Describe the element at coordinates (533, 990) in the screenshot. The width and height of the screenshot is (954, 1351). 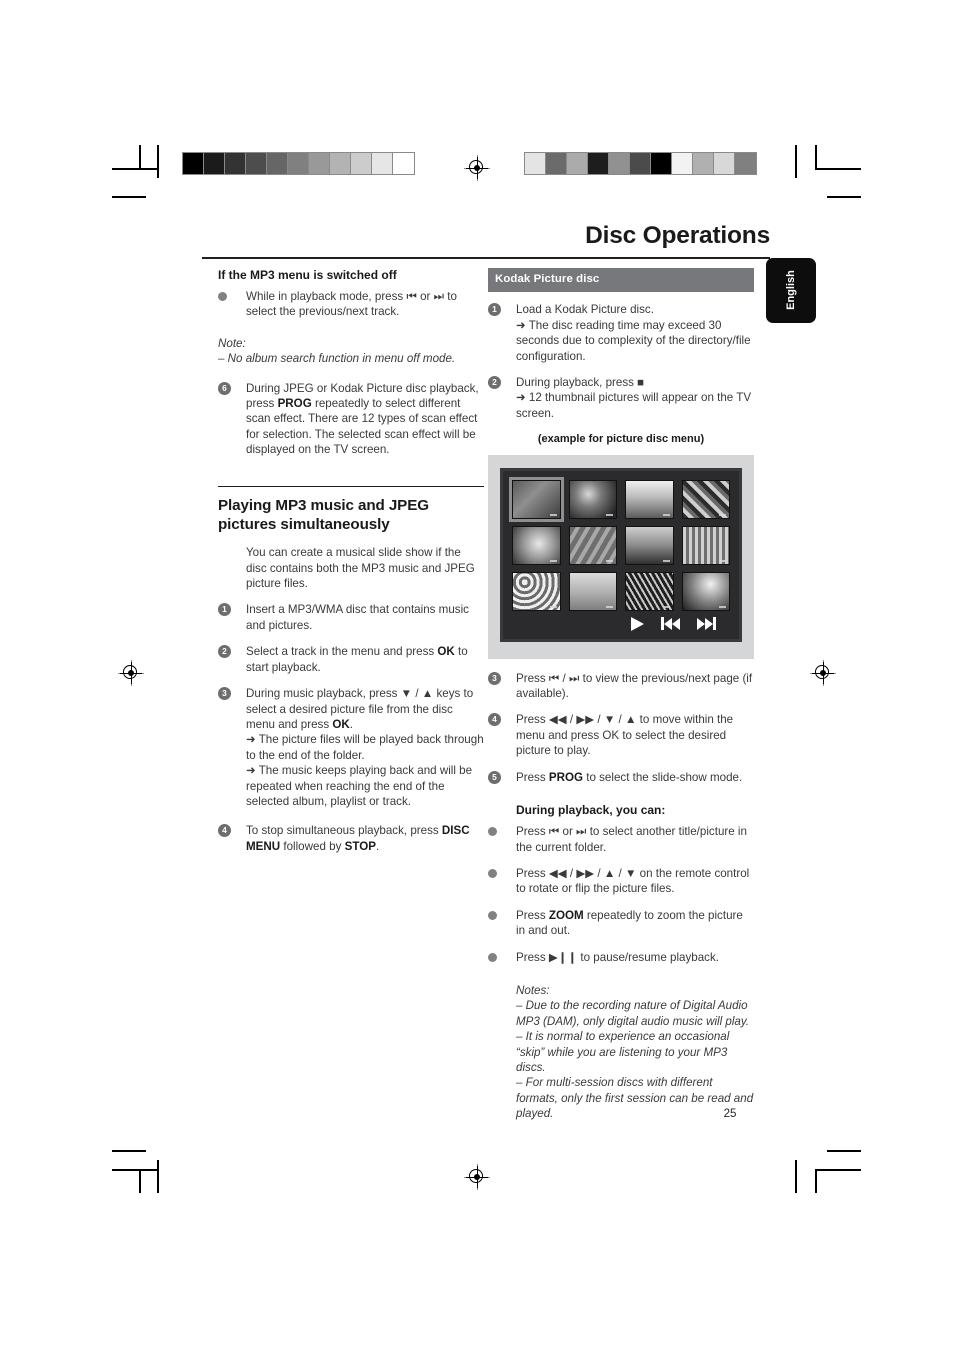
I see `notes-label: Notes:` at that location.